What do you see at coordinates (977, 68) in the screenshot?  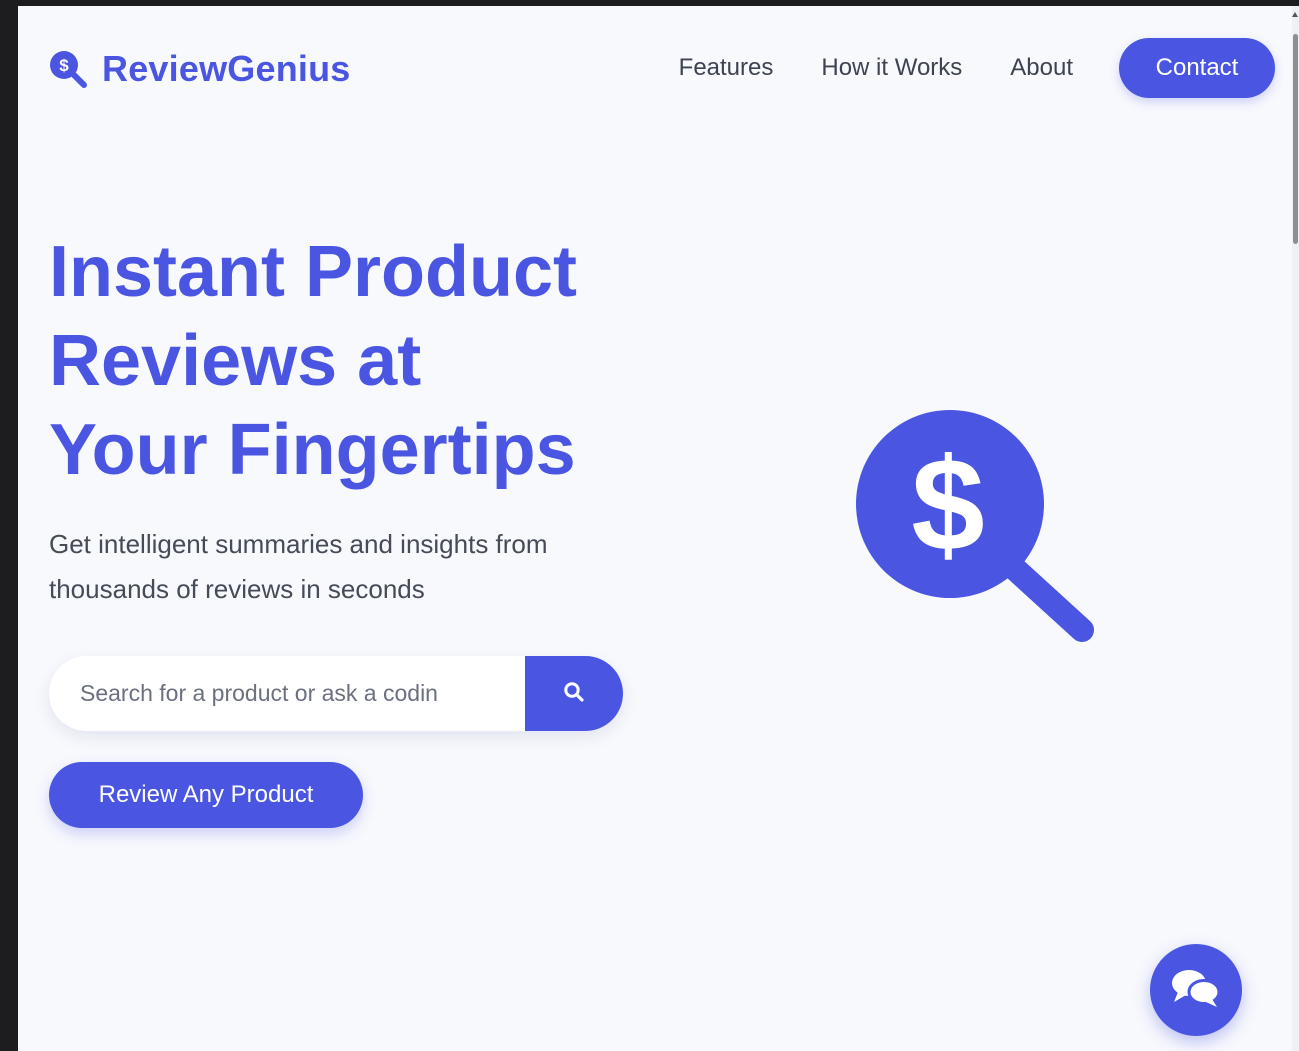 I see `main-nav: Features How it Works About Contact` at bounding box center [977, 68].